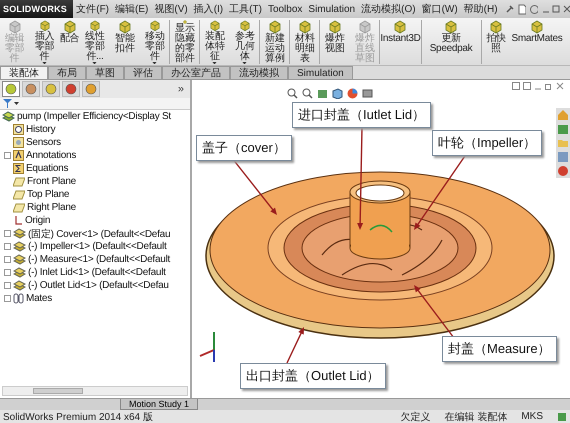 This screenshot has width=570, height=423. What do you see at coordinates (43, 142) in the screenshot?
I see `tree-item: Sensors` at bounding box center [43, 142].